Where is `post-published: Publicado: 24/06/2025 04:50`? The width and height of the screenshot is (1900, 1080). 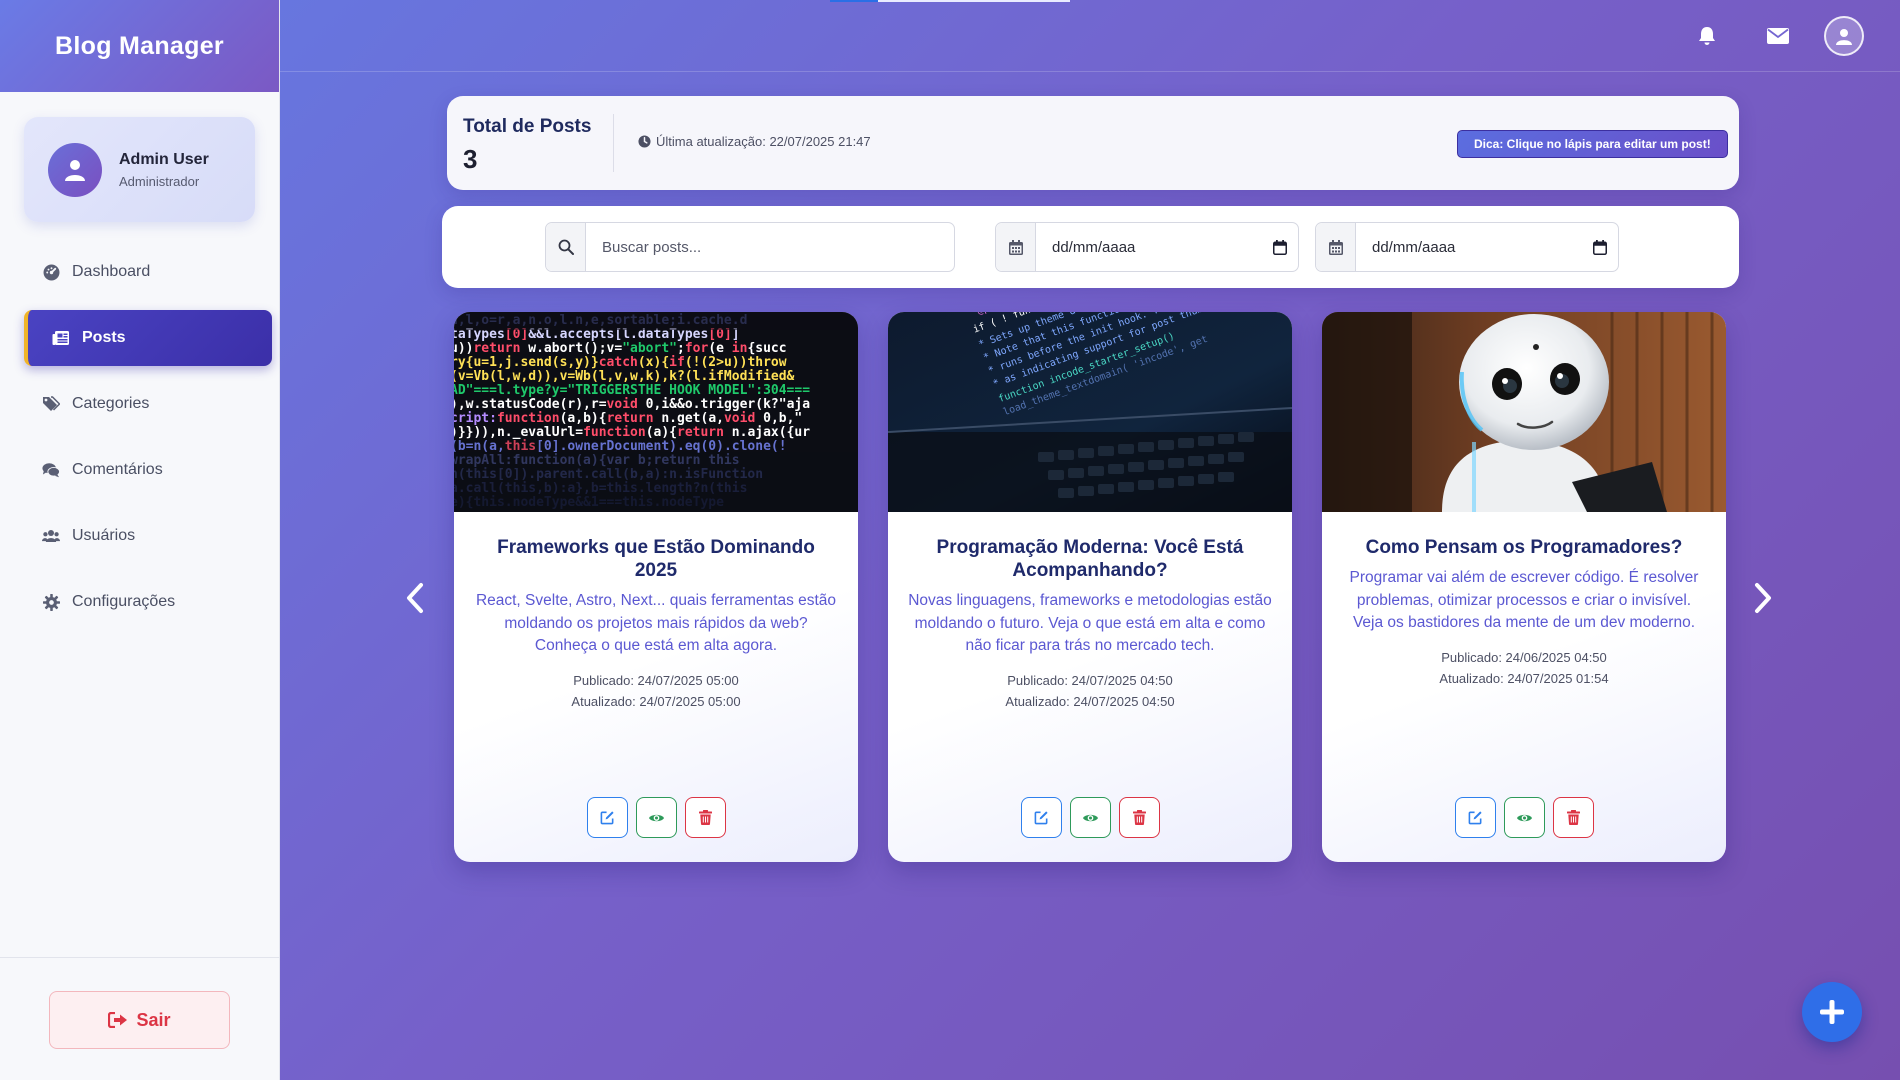 post-published: Publicado: 24/06/2025 04:50 is located at coordinates (1524, 657).